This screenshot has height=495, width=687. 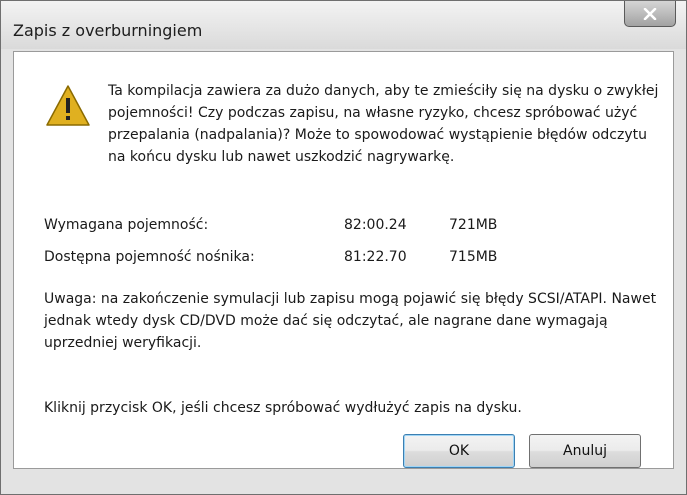 I want to click on ok-button: OK, so click(x=459, y=451).